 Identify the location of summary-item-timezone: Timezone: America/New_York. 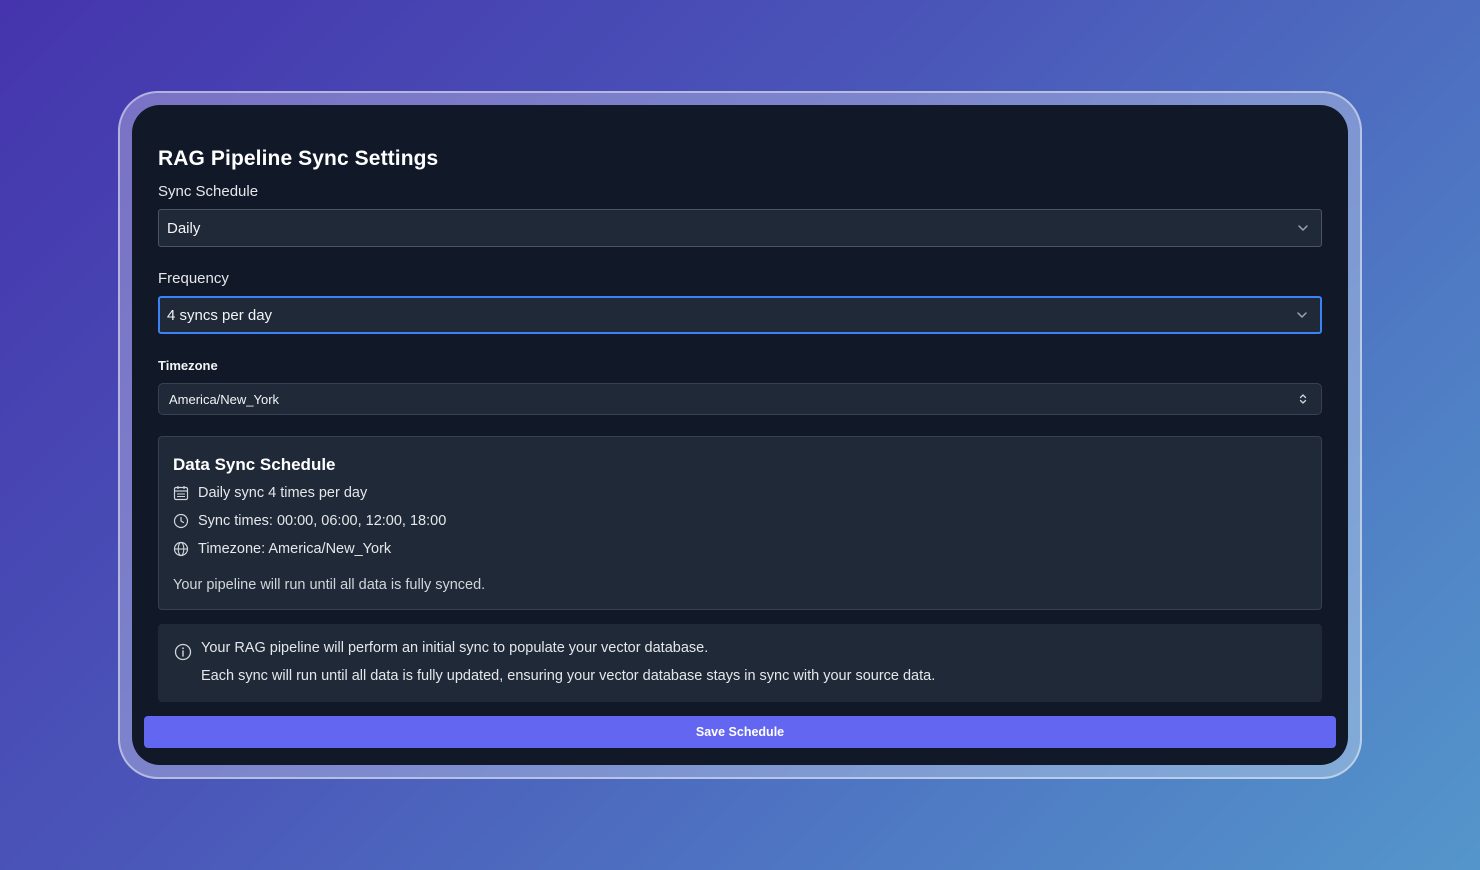
(282, 549).